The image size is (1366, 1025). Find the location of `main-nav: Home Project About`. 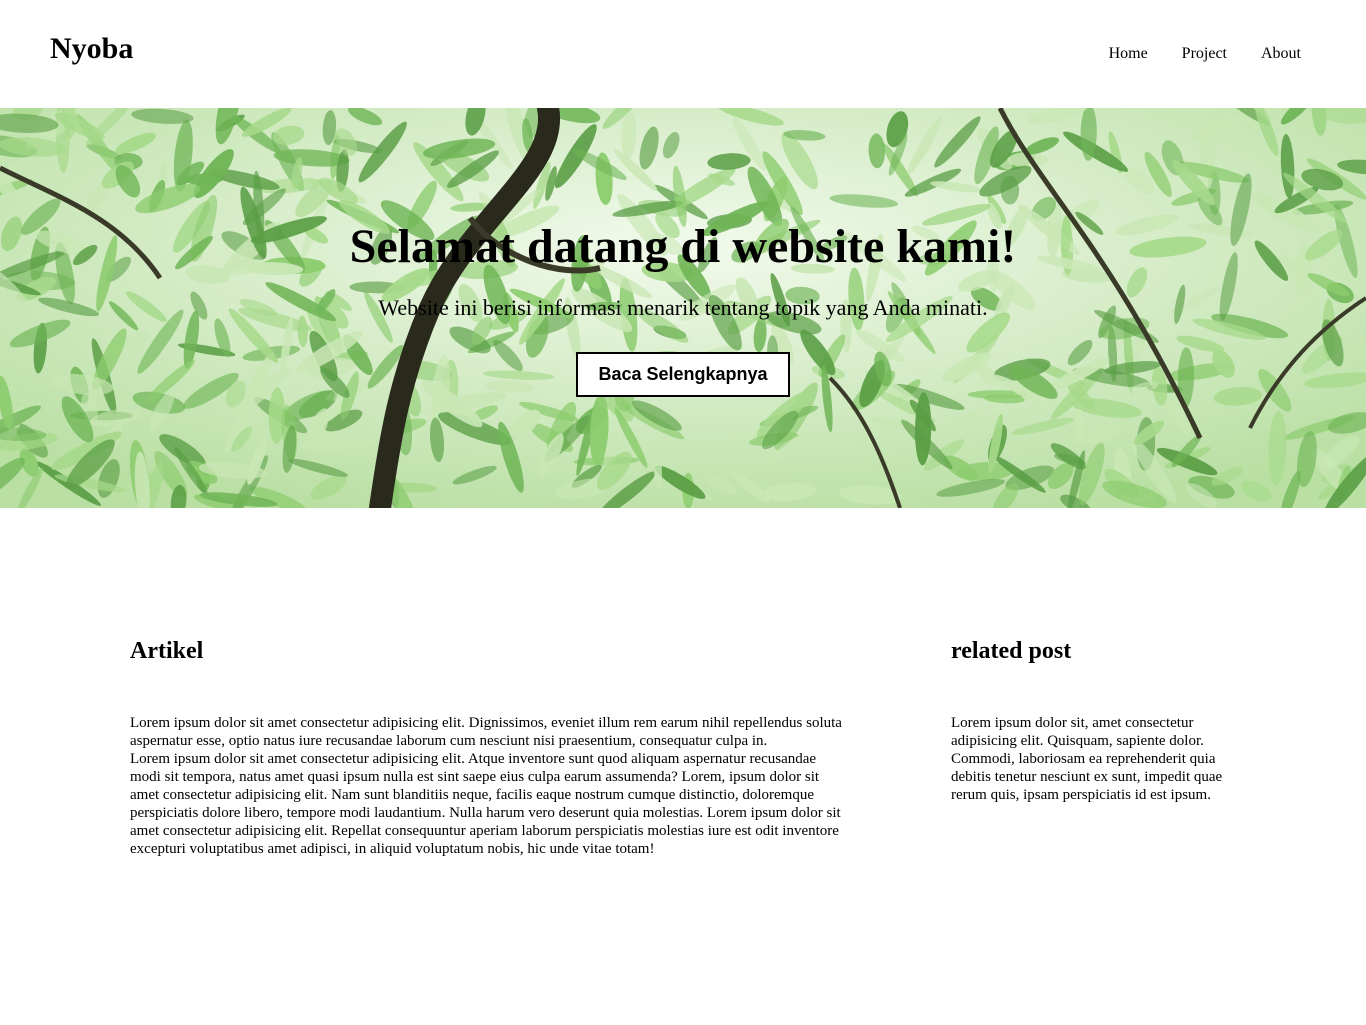

main-nav: Home Project About is located at coordinates (1205, 54).